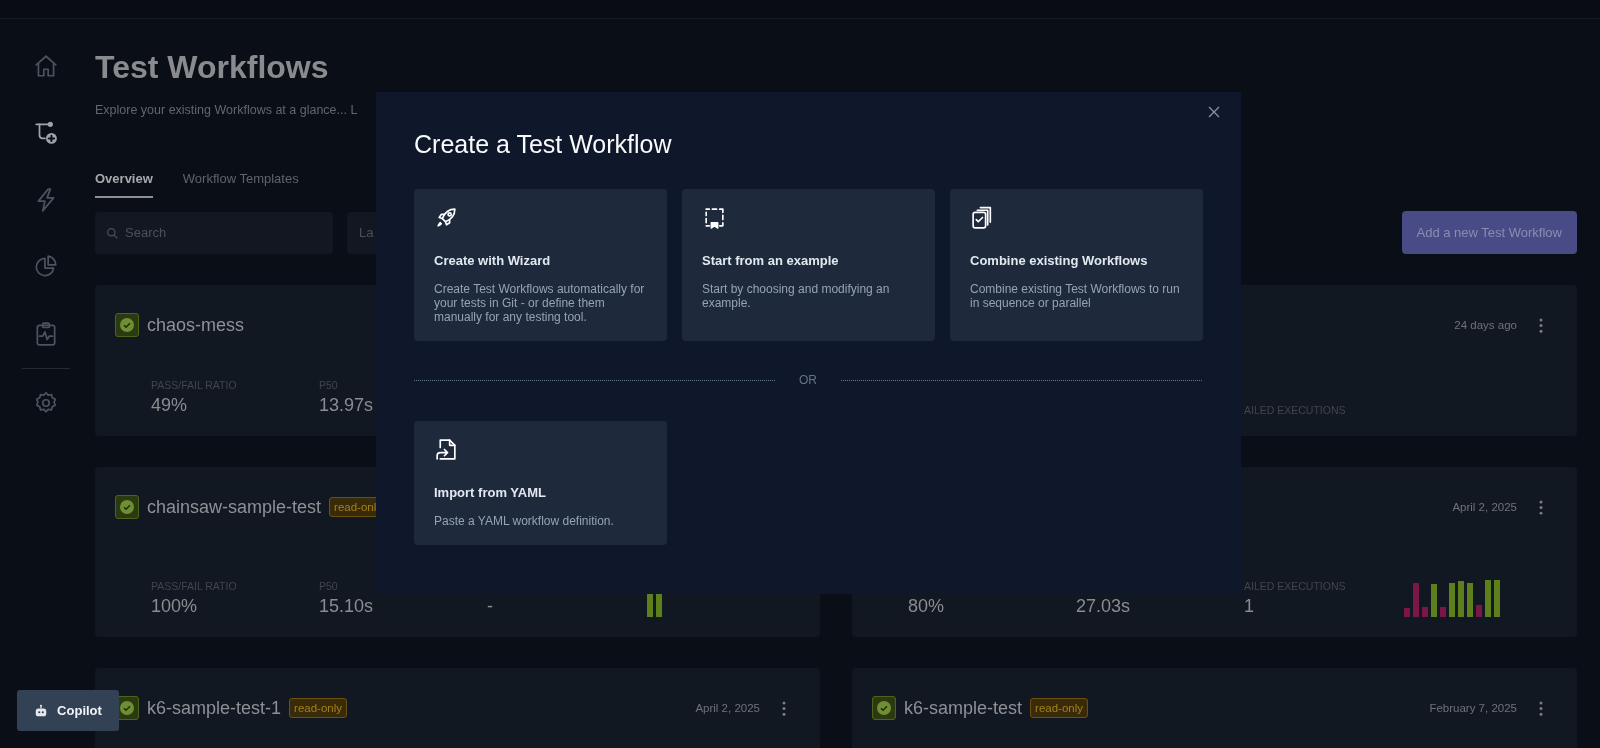 The height and width of the screenshot is (748, 1600). I want to click on or-divider-label: OR, so click(808, 380).